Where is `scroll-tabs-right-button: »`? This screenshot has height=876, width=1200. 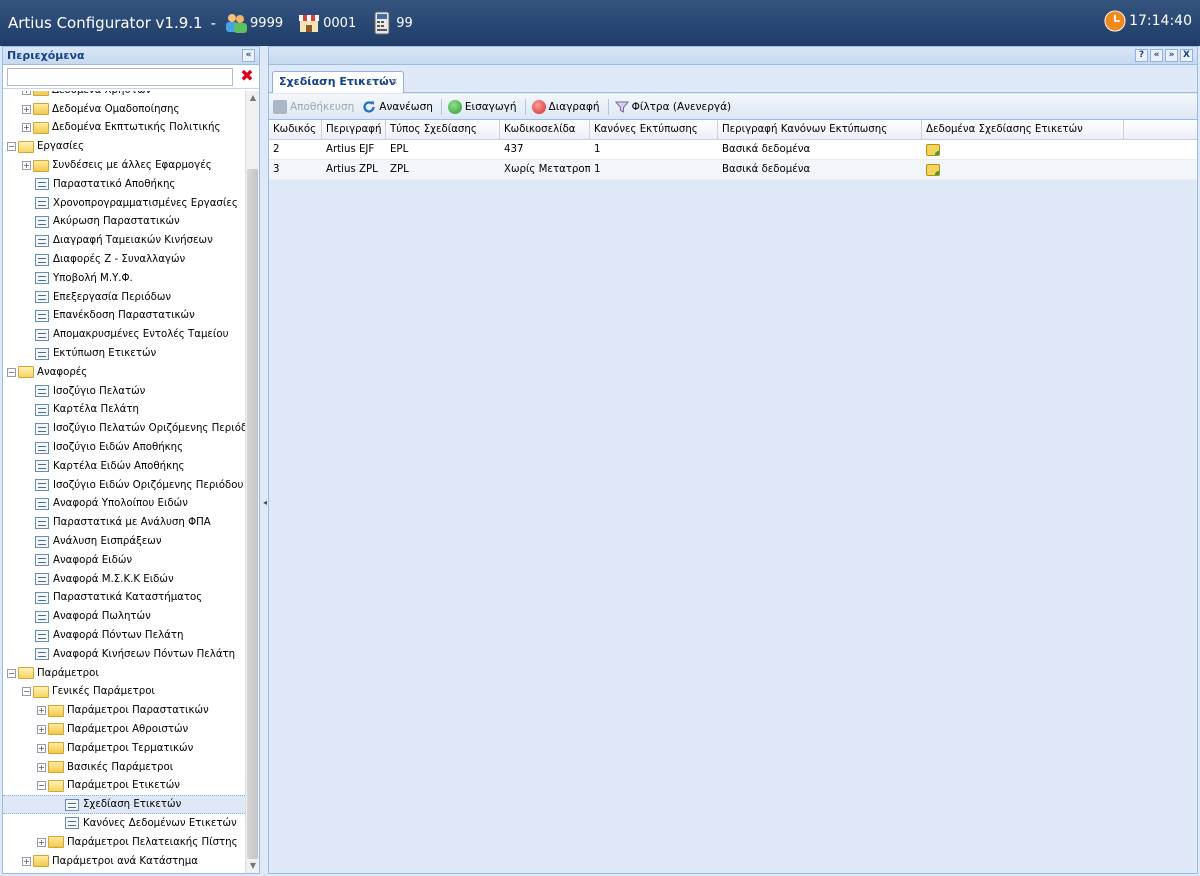
scroll-tabs-right-button: » is located at coordinates (1171, 55).